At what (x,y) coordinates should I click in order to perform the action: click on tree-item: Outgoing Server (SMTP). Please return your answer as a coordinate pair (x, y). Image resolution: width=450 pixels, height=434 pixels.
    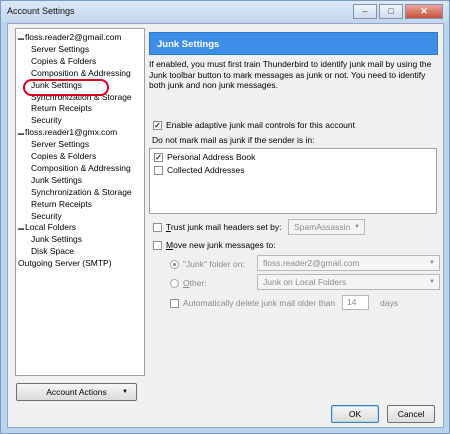
    Looking at the image, I should click on (65, 263).